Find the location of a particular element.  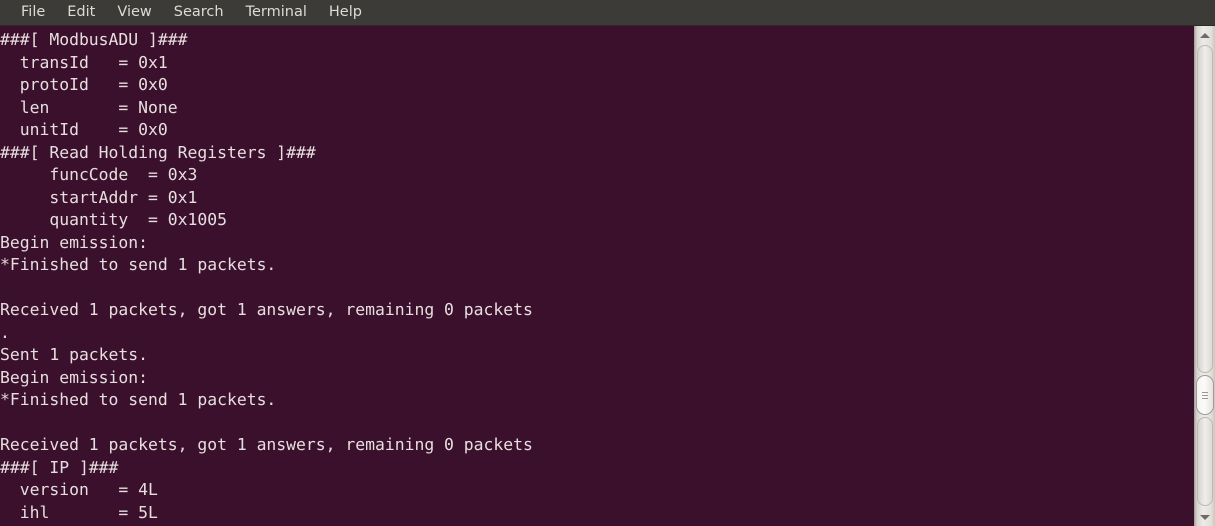

vertical-scrollbar is located at coordinates (1204, 276).